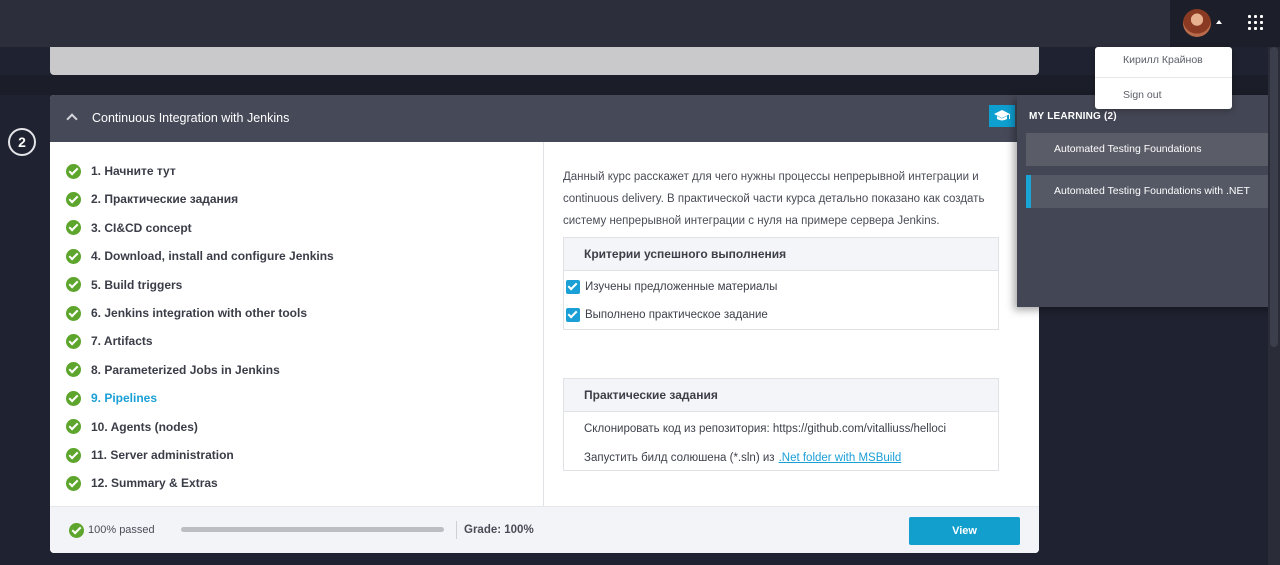  I want to click on section-divider, so click(640, 85).